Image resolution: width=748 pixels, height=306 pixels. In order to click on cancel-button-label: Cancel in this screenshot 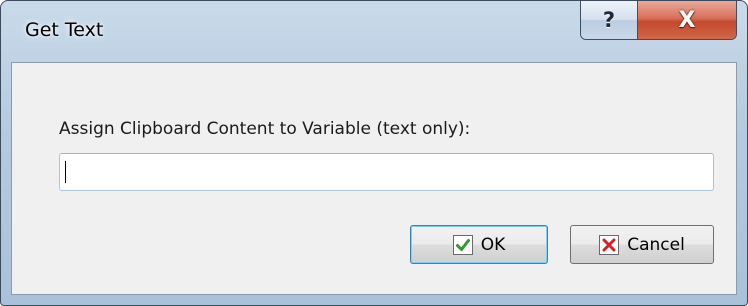, I will do `click(656, 244)`.